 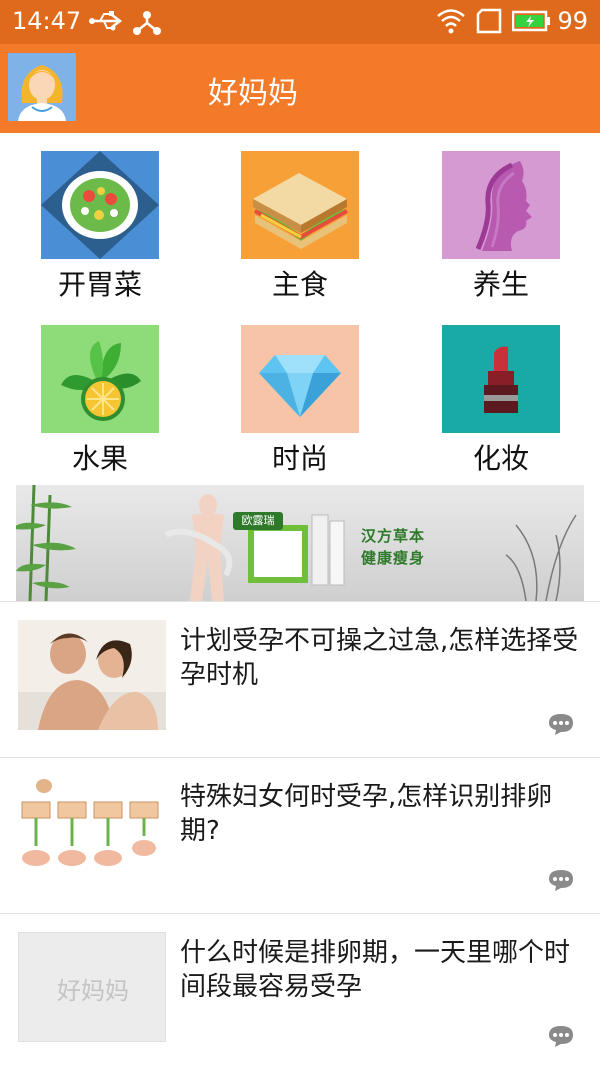 What do you see at coordinates (500, 284) in the screenshot?
I see `category-label: 养生` at bounding box center [500, 284].